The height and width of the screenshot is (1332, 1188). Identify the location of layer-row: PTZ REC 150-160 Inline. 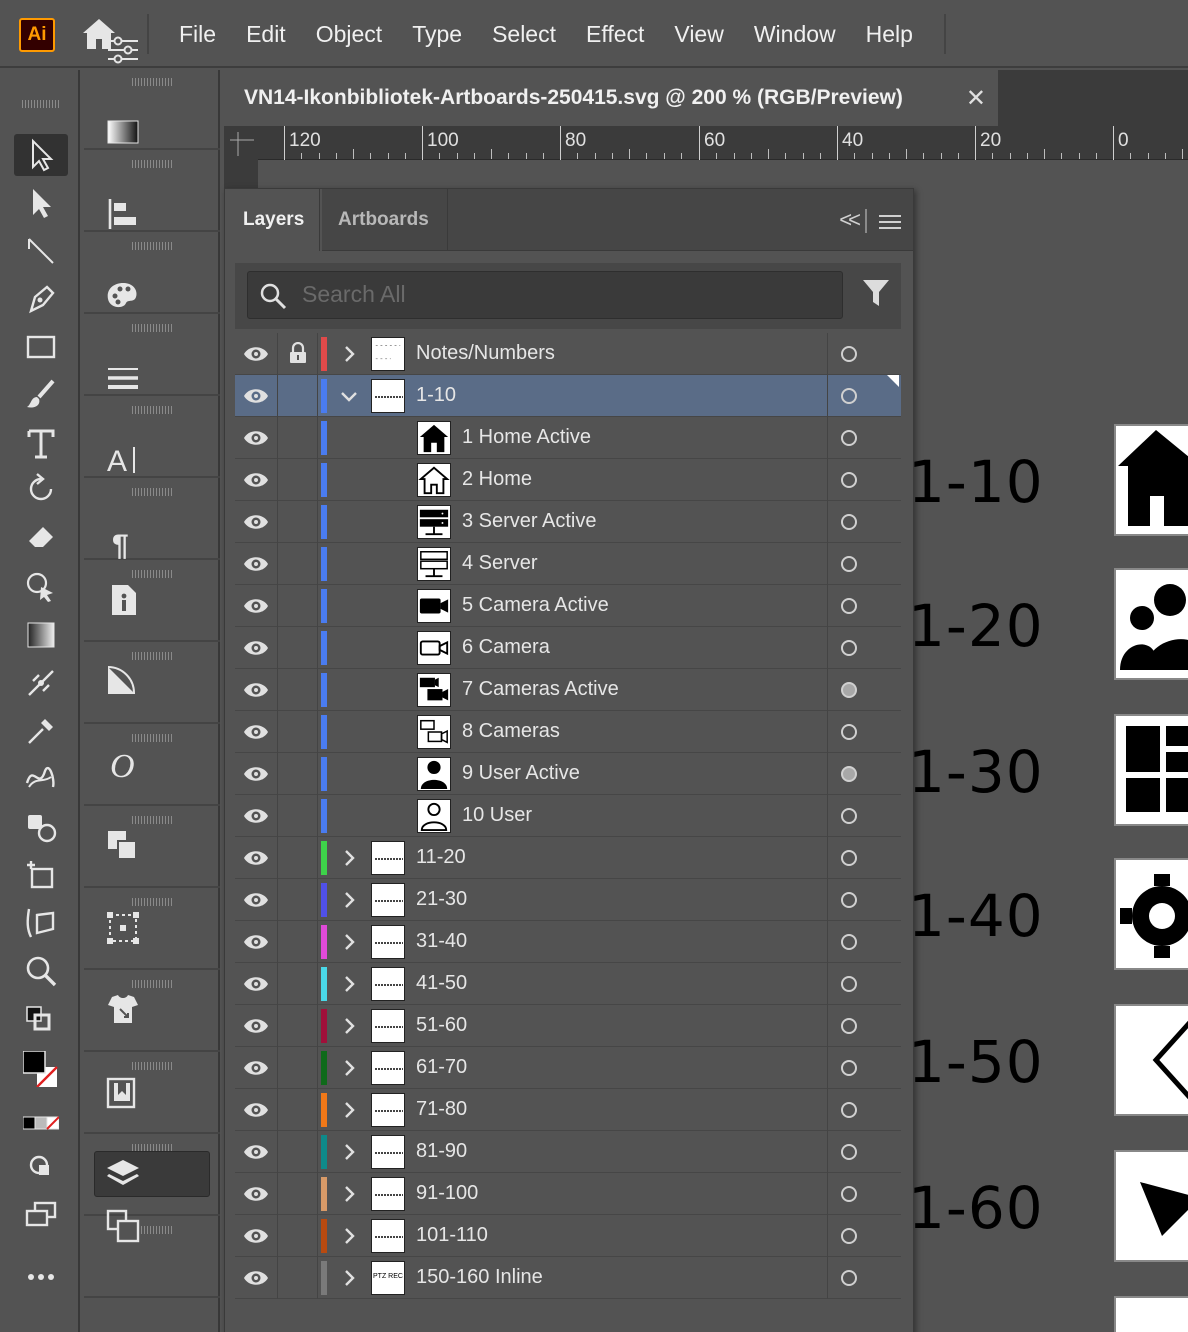
(568, 1278).